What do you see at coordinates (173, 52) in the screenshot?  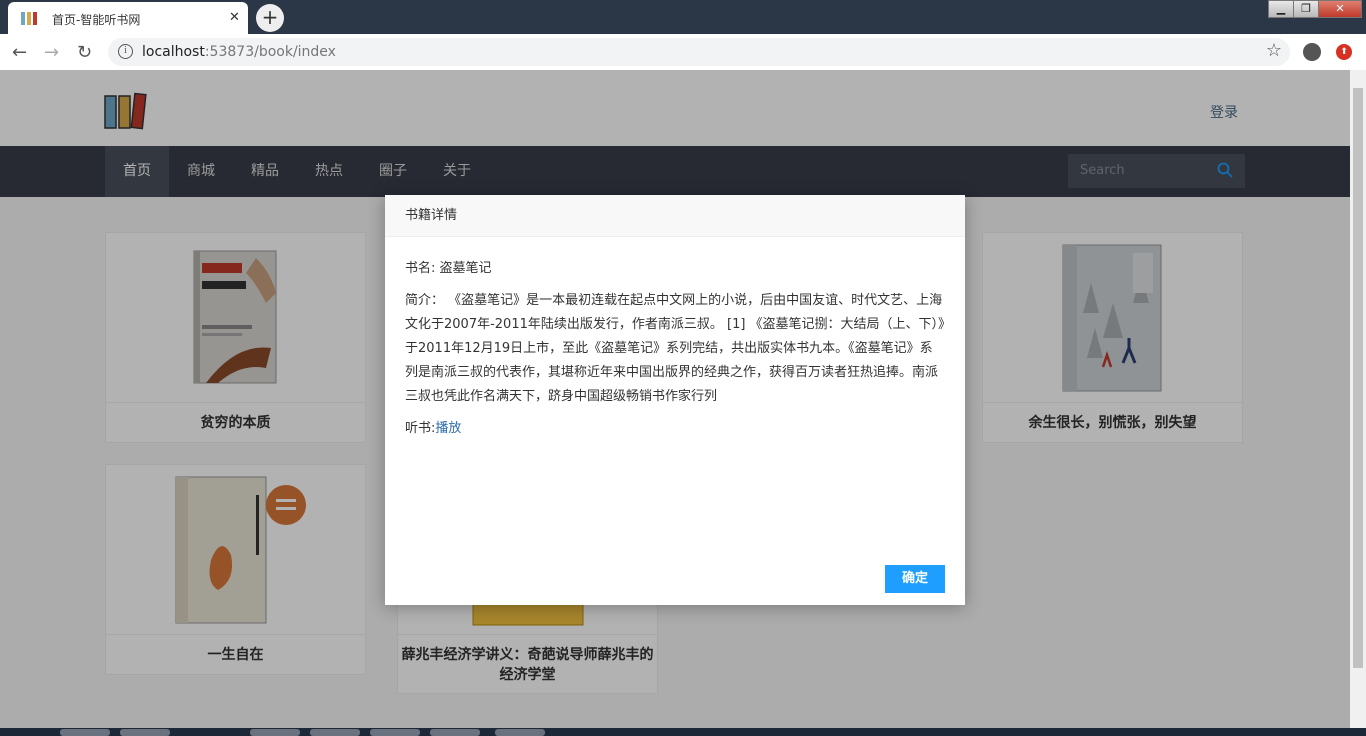 I see `url-host: localhost` at bounding box center [173, 52].